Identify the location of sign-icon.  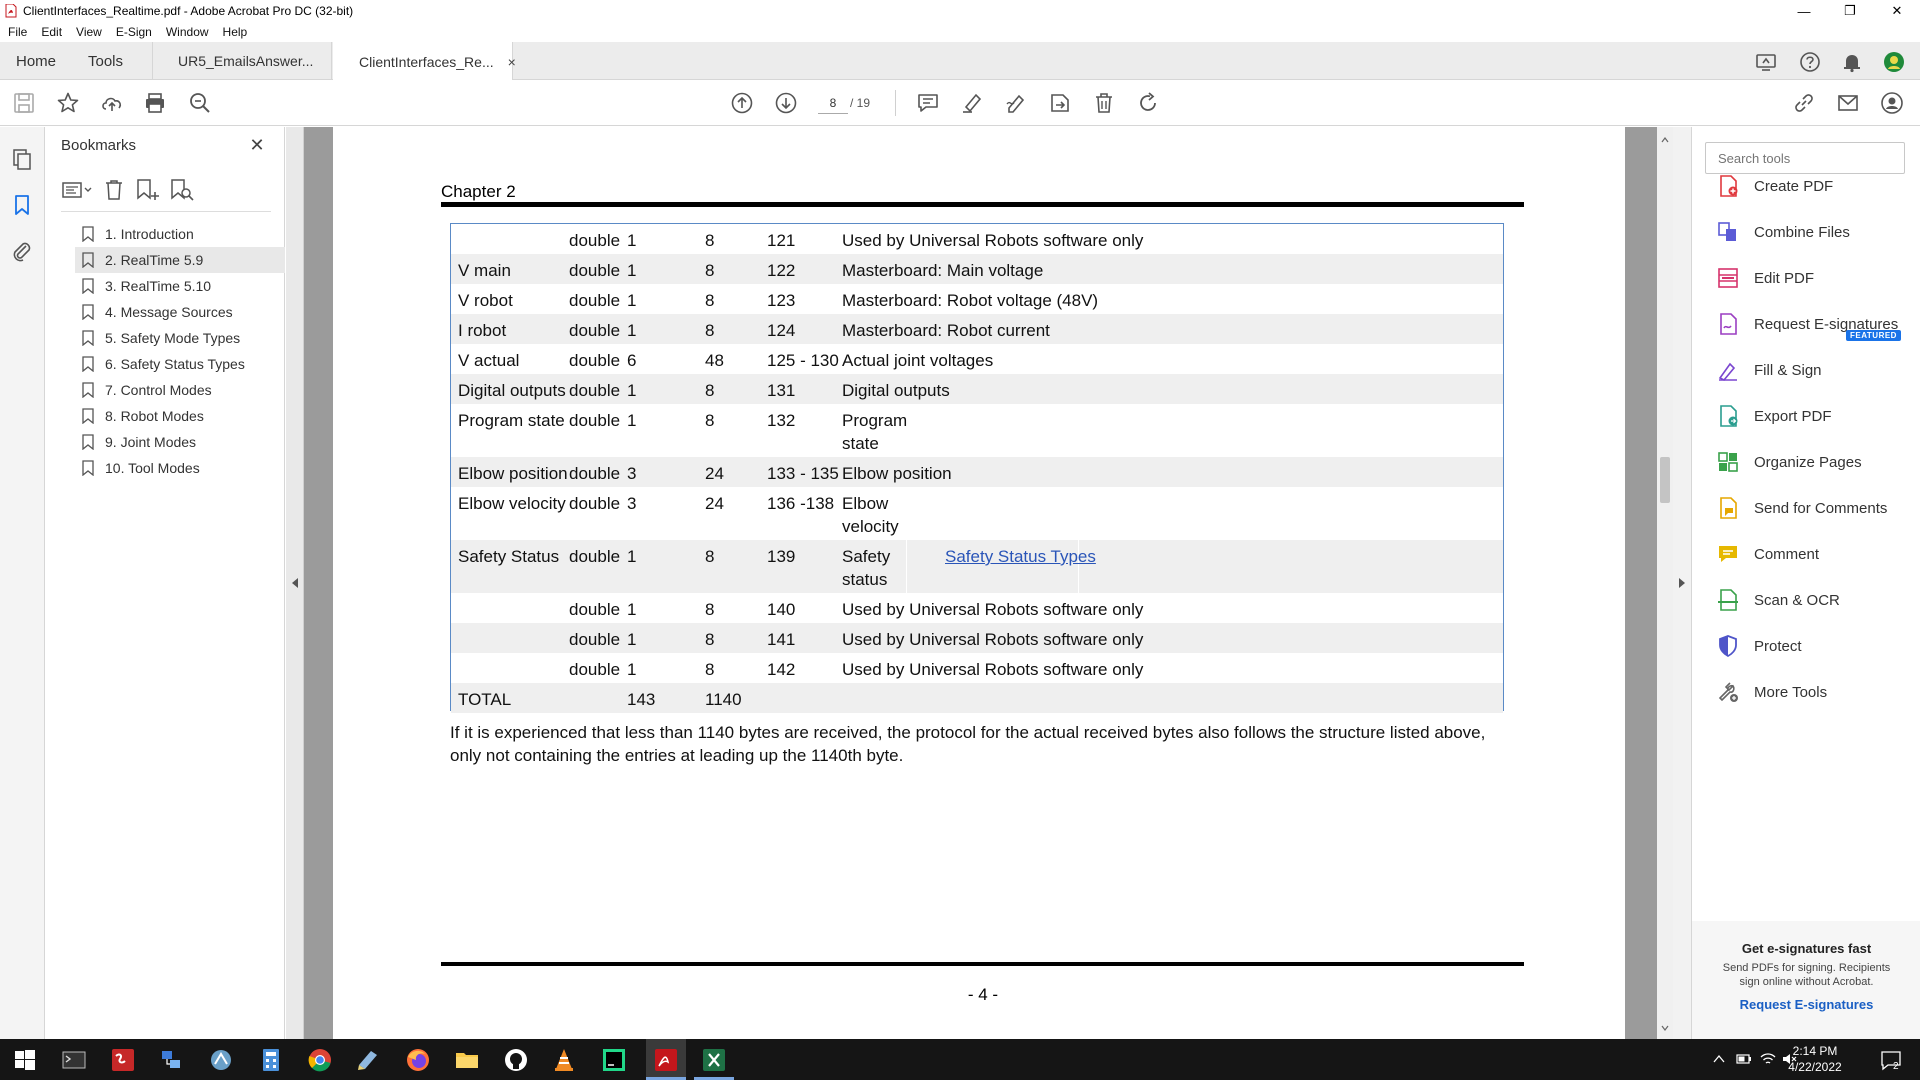
(1016, 103).